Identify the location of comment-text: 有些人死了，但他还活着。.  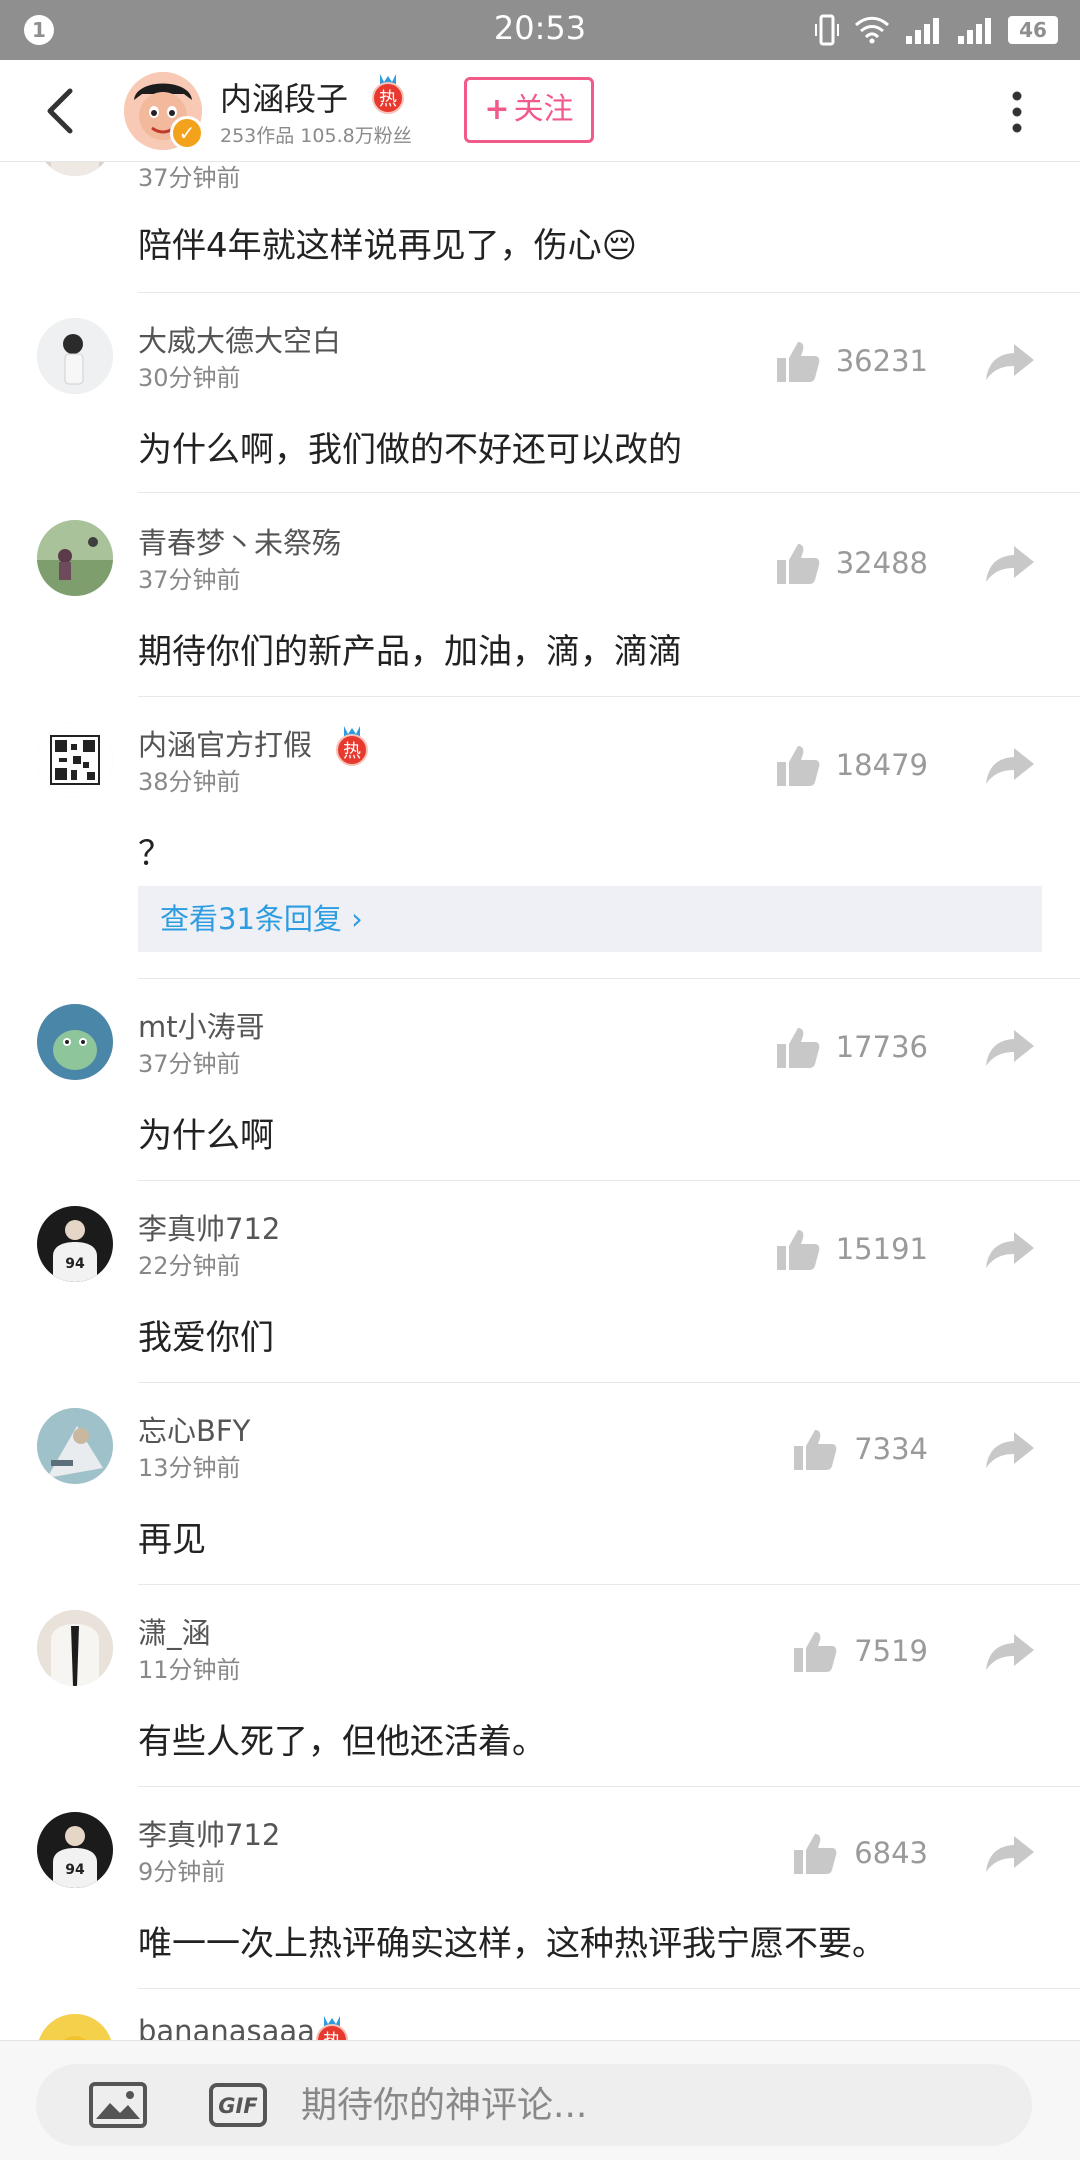
(342, 1742).